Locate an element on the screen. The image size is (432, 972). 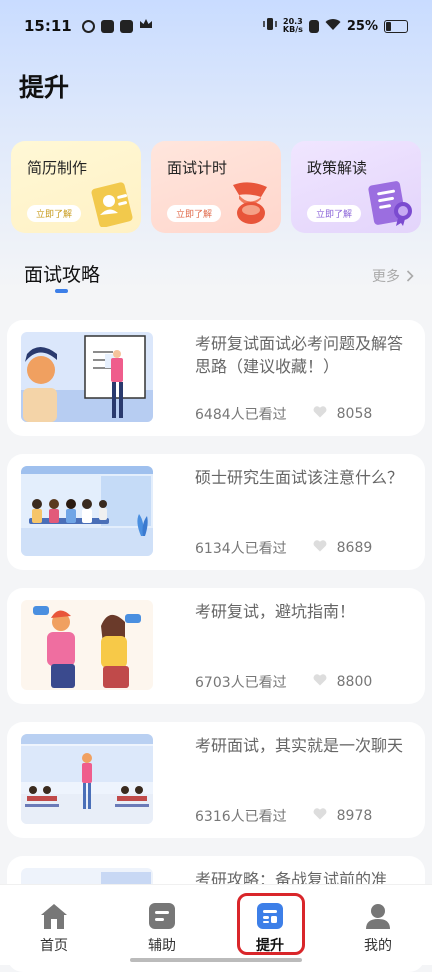
feature-title: 政策解读 is located at coordinates (337, 168).